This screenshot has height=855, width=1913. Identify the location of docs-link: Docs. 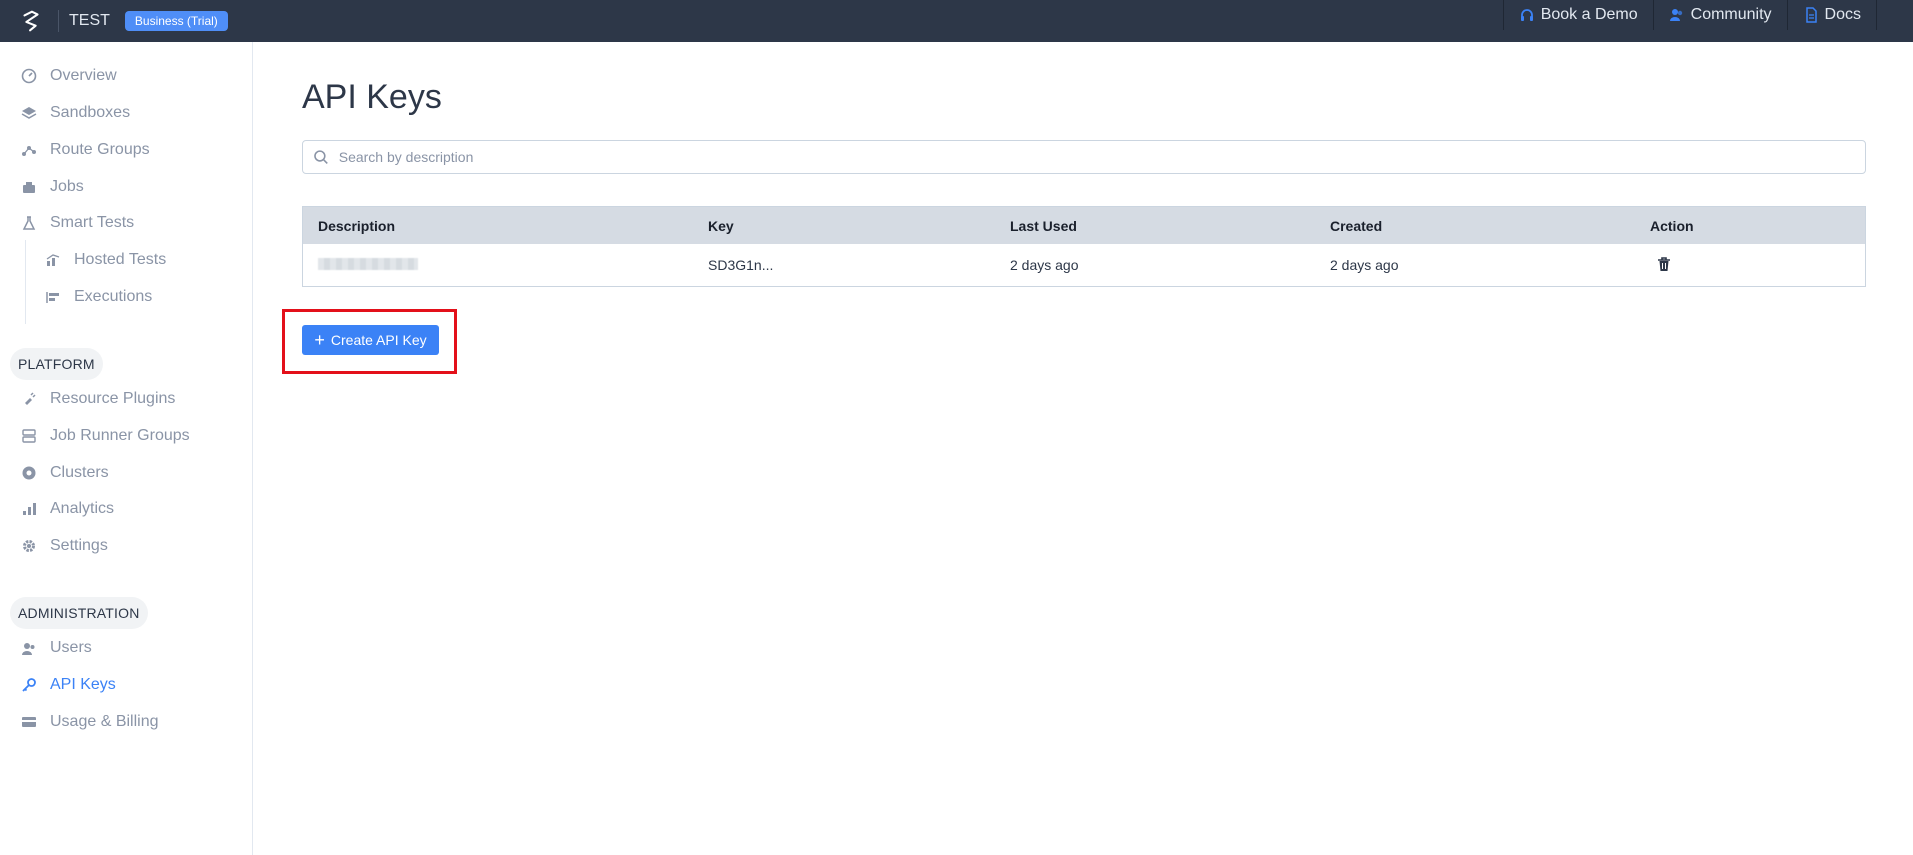
(1831, 15).